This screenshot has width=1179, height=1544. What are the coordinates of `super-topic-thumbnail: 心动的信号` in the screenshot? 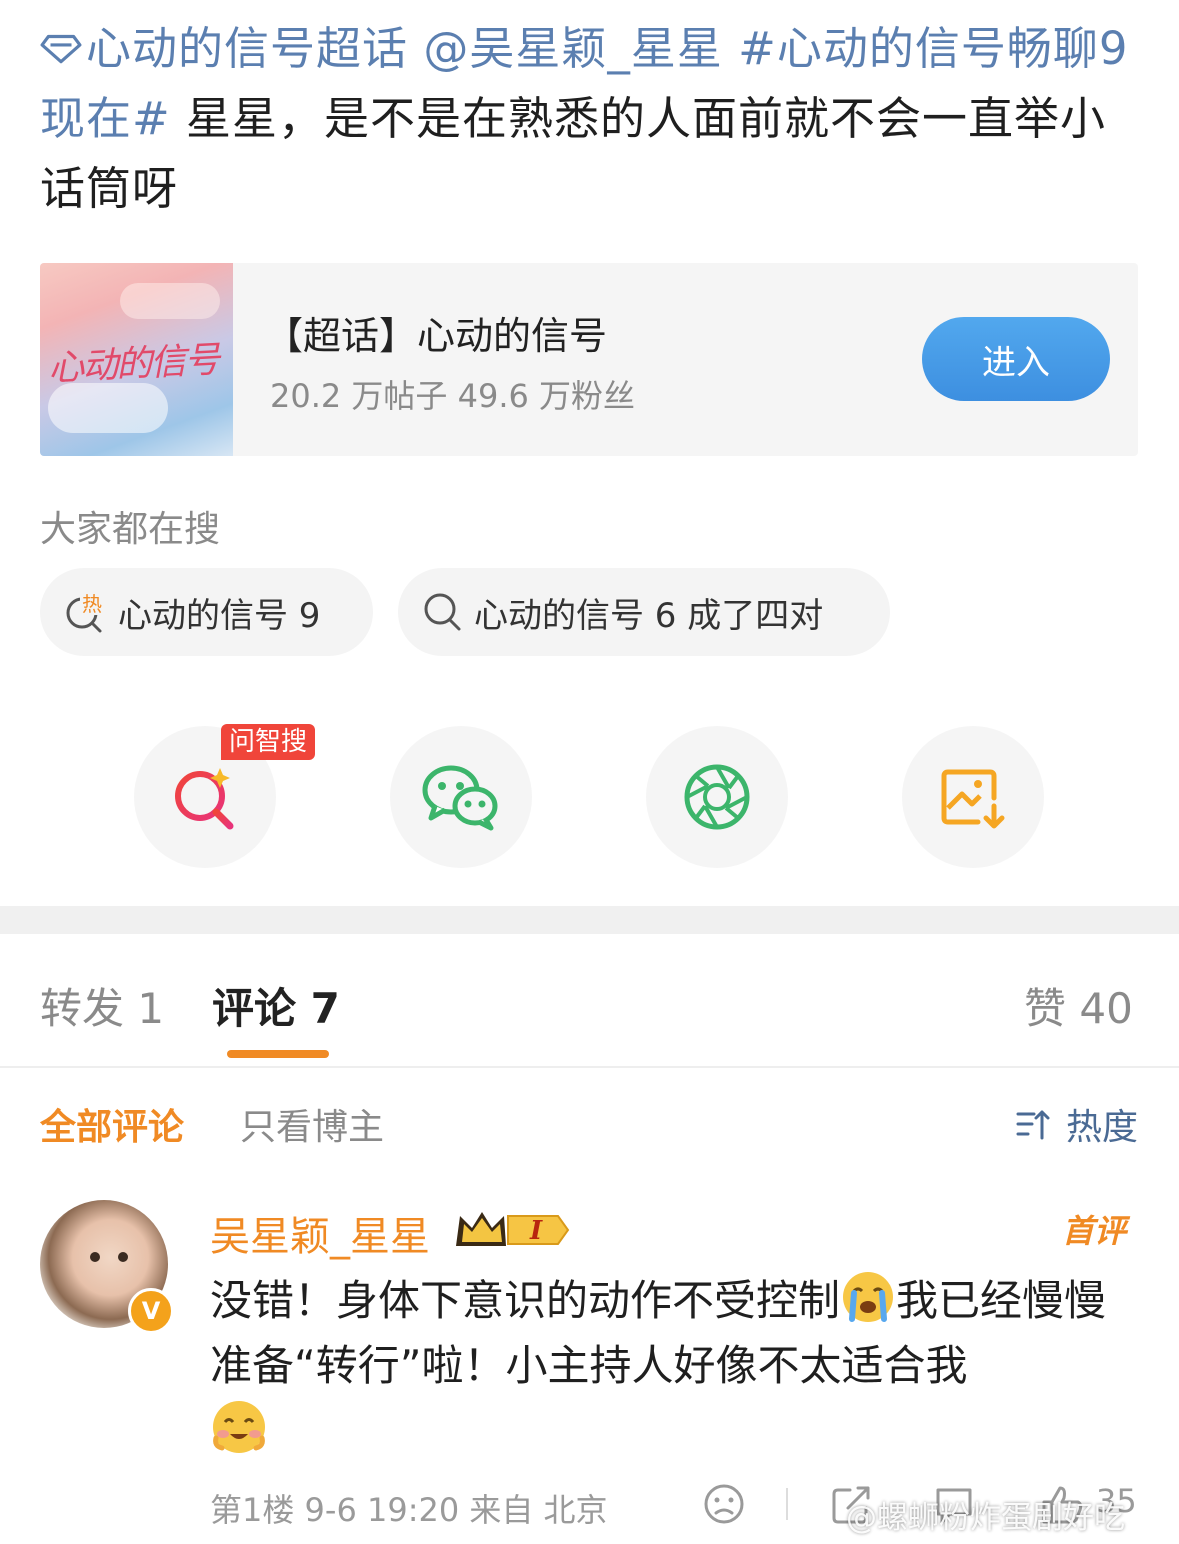 It's located at (136, 359).